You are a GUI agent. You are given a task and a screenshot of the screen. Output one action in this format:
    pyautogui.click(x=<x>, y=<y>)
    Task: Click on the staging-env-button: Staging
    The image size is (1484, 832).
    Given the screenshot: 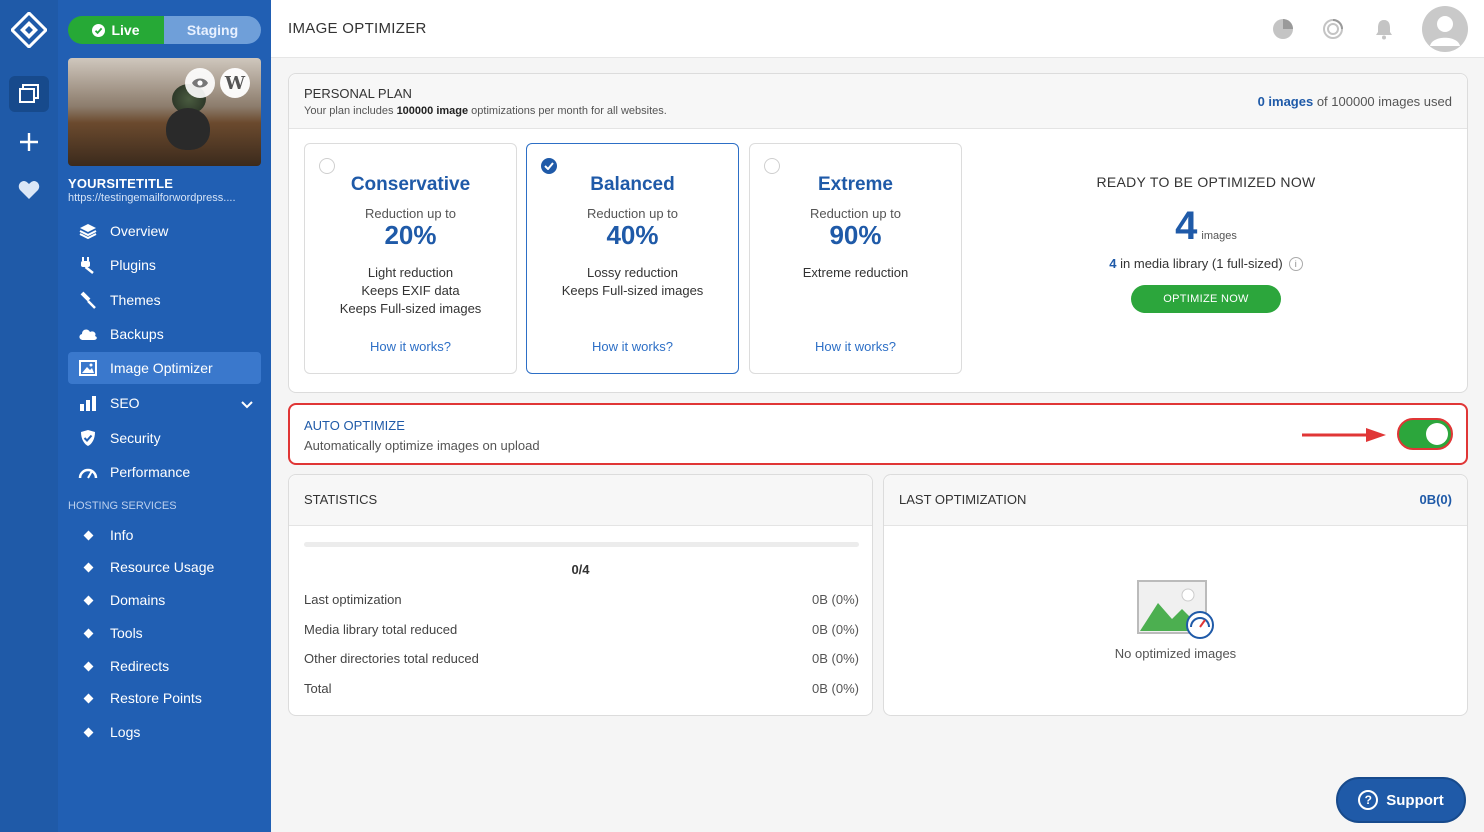 What is the action you would take?
    pyautogui.click(x=212, y=30)
    